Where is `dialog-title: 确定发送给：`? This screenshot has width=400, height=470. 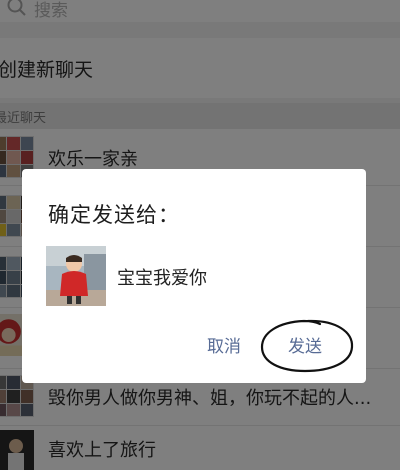 dialog-title: 确定发送给： is located at coordinates (114, 215).